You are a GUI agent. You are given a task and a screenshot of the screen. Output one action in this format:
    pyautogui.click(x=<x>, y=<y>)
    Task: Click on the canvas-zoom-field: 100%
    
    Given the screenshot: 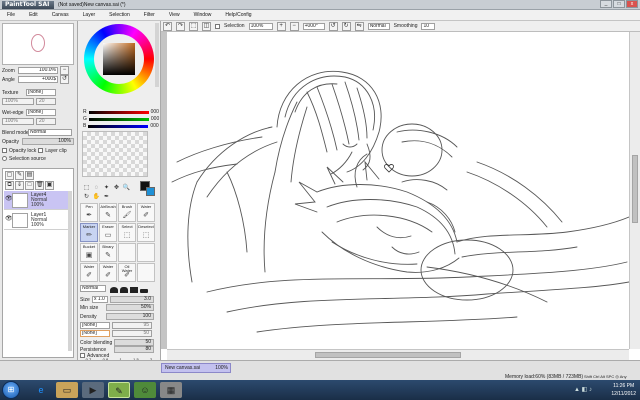 What is the action you would take?
    pyautogui.click(x=260, y=26)
    